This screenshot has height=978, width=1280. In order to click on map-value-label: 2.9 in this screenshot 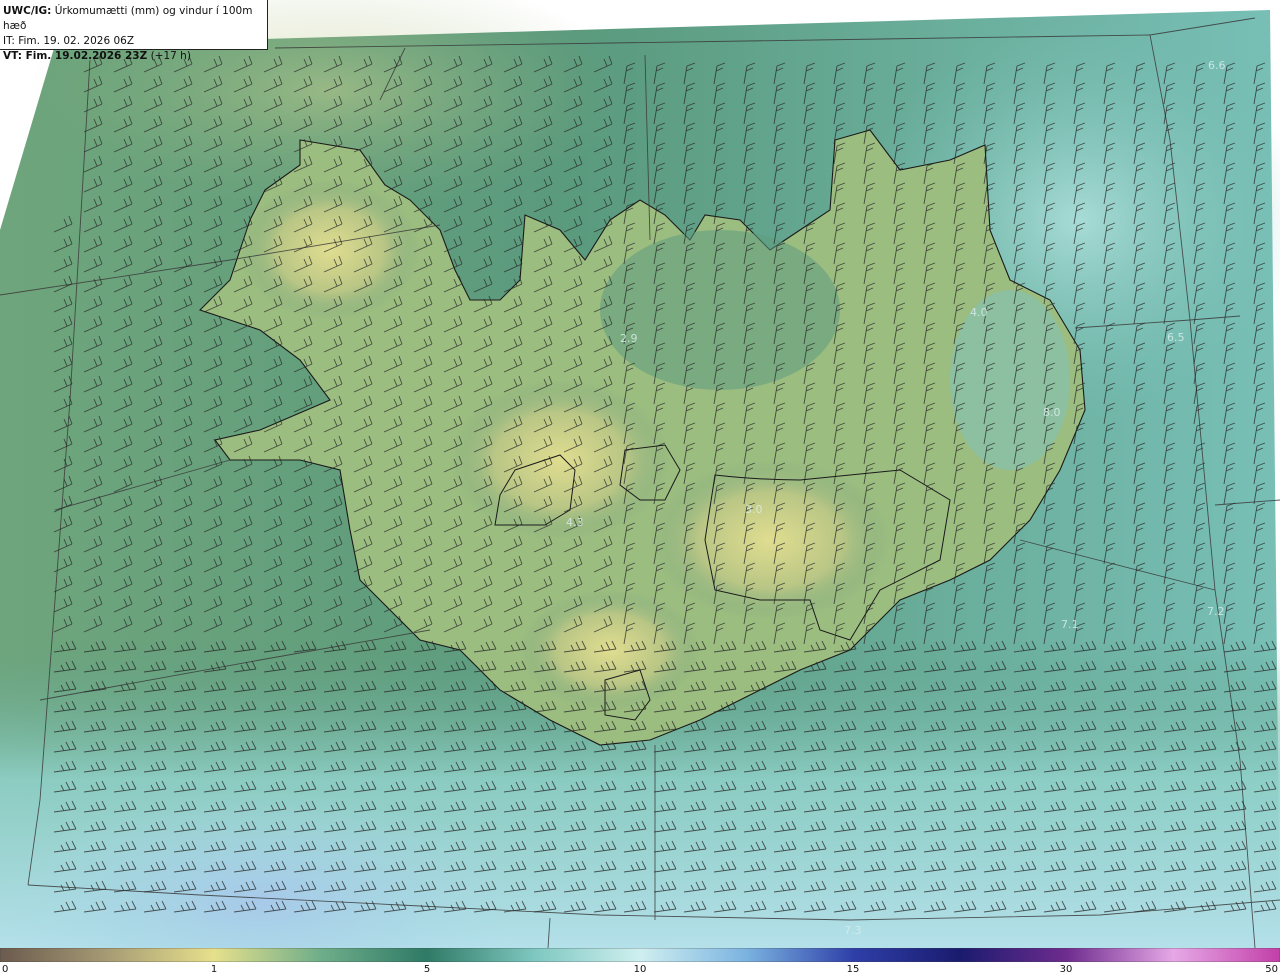, I will do `click(629, 338)`.